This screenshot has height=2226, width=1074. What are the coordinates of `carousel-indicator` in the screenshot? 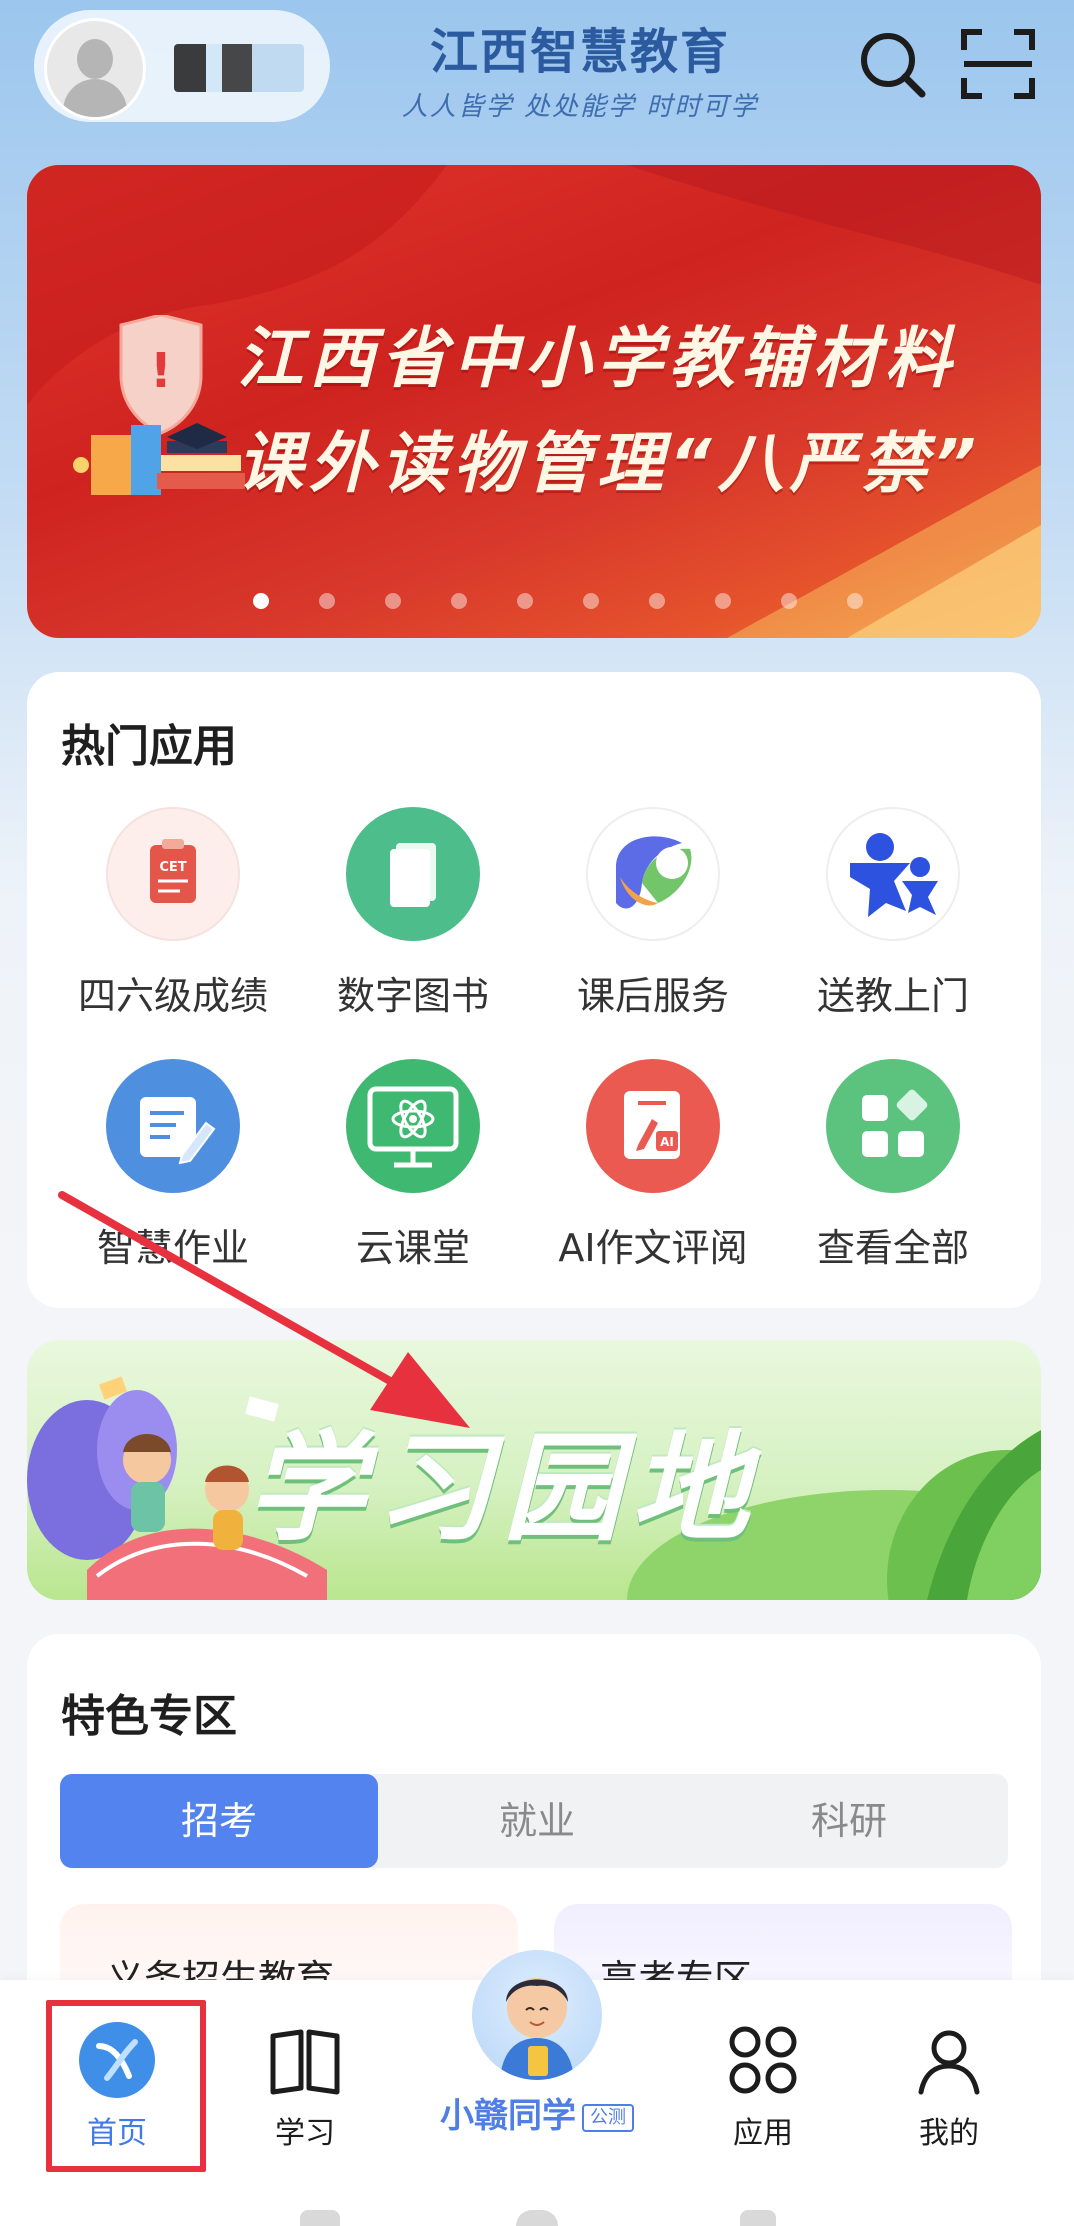 It's located at (534, 603).